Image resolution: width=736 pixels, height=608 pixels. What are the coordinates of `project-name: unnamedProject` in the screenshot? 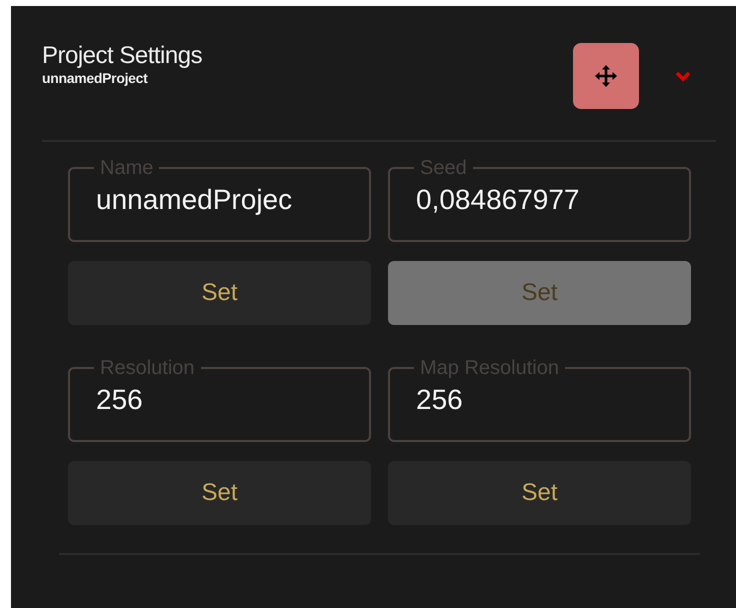 It's located at (95, 78).